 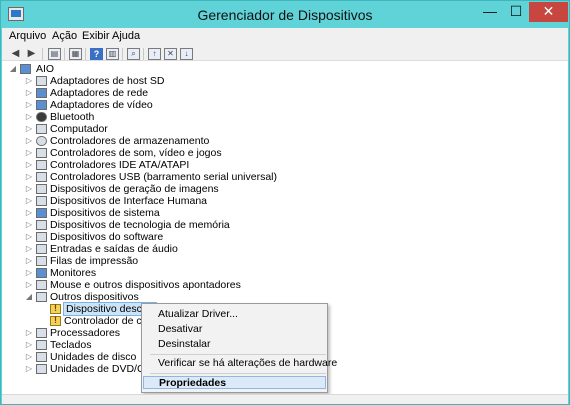 I want to click on tree-category: ▷ Monitores, so click(x=285, y=273).